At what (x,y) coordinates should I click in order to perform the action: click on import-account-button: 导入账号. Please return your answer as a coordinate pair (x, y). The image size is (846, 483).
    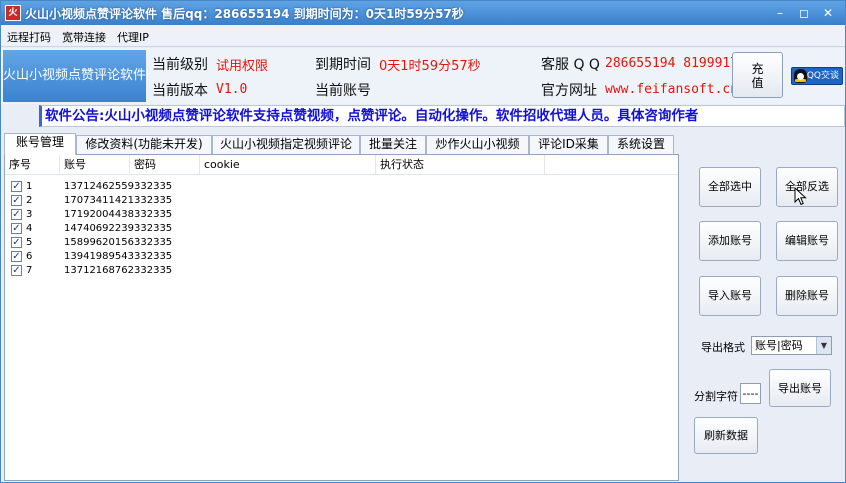
    Looking at the image, I should click on (730, 296).